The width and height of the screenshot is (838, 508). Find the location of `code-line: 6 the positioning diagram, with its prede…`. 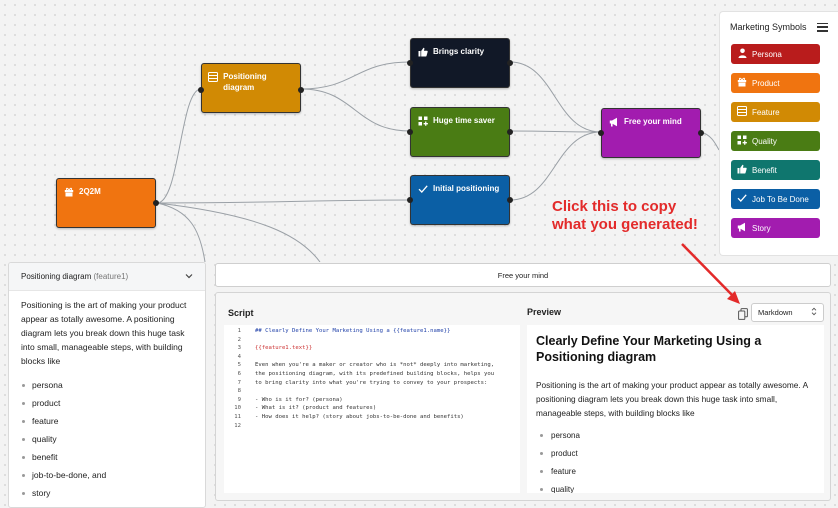

code-line: 6 the positioning diagram, with its prede… is located at coordinates (366, 373).